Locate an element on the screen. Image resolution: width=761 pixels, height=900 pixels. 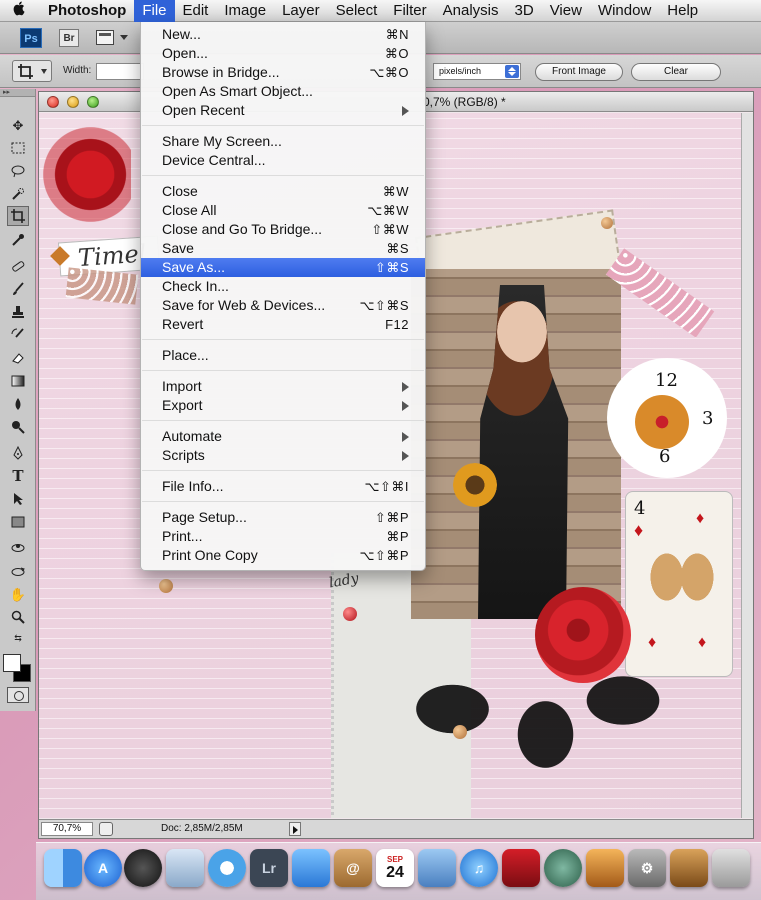
move-tool-icon: ✥ is located at coordinates (18, 125).